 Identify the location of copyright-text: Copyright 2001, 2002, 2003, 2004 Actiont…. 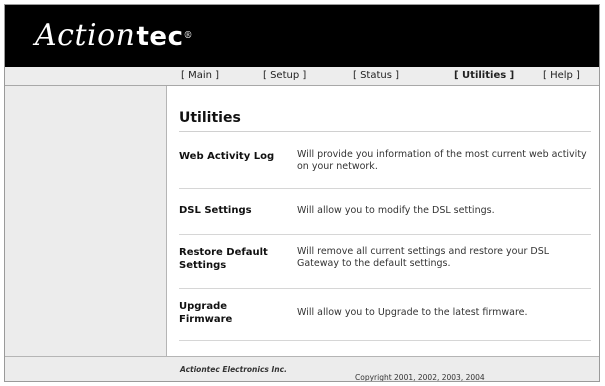
(332, 373).